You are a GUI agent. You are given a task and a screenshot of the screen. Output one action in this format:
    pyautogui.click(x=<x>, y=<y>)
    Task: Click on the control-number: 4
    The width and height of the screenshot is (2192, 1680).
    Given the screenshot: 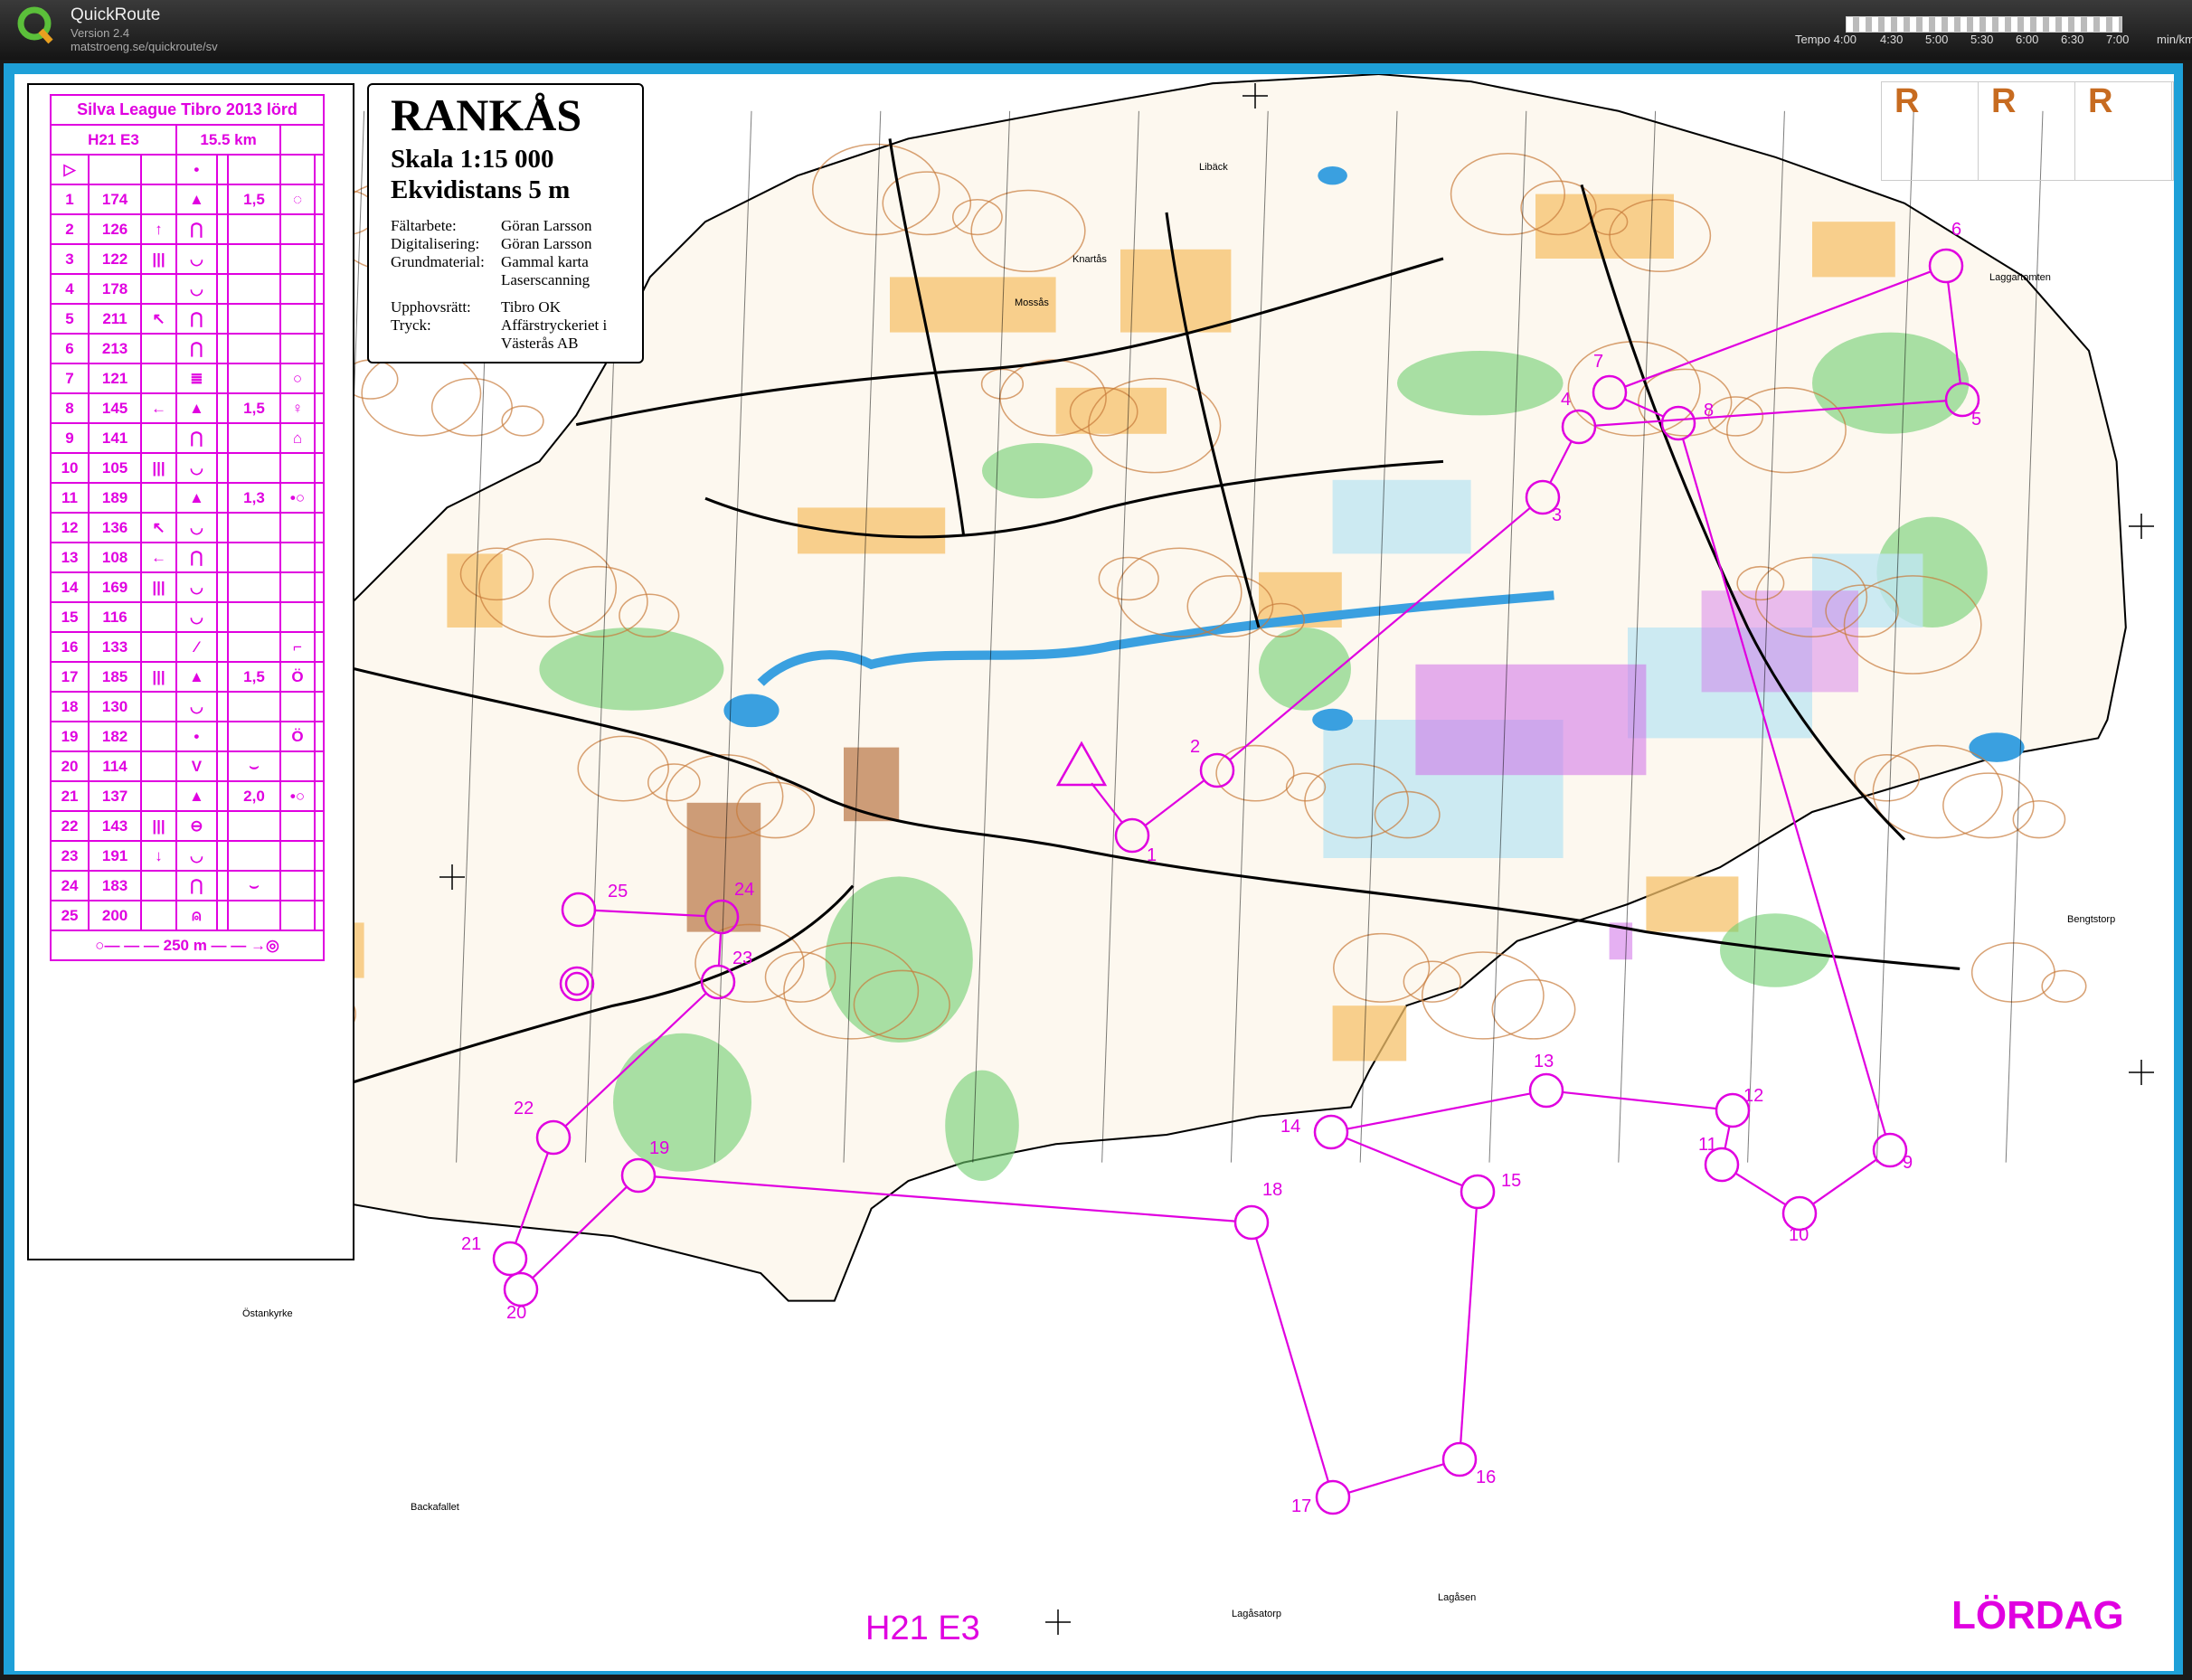 What is the action you would take?
    pyautogui.click(x=69, y=289)
    